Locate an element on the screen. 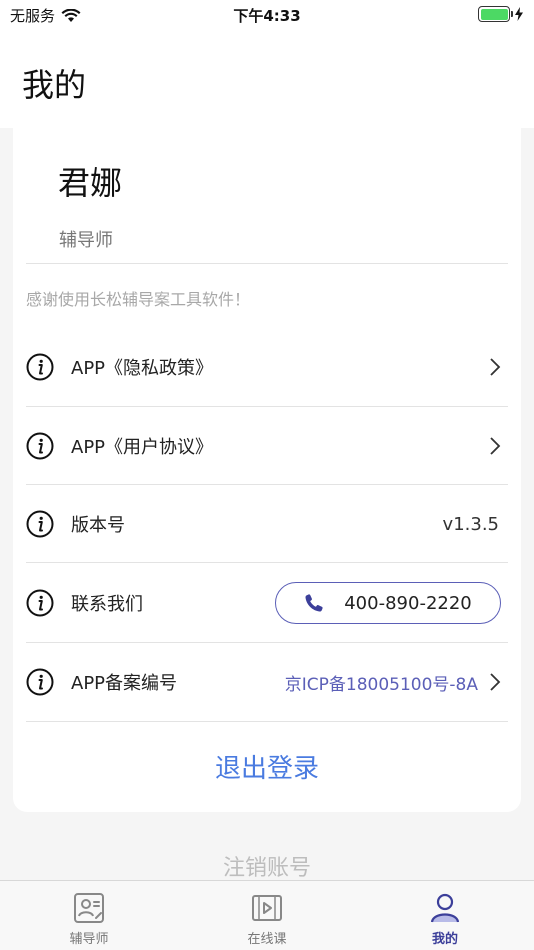 The image size is (534, 950). tutor-icon is located at coordinates (89, 908).